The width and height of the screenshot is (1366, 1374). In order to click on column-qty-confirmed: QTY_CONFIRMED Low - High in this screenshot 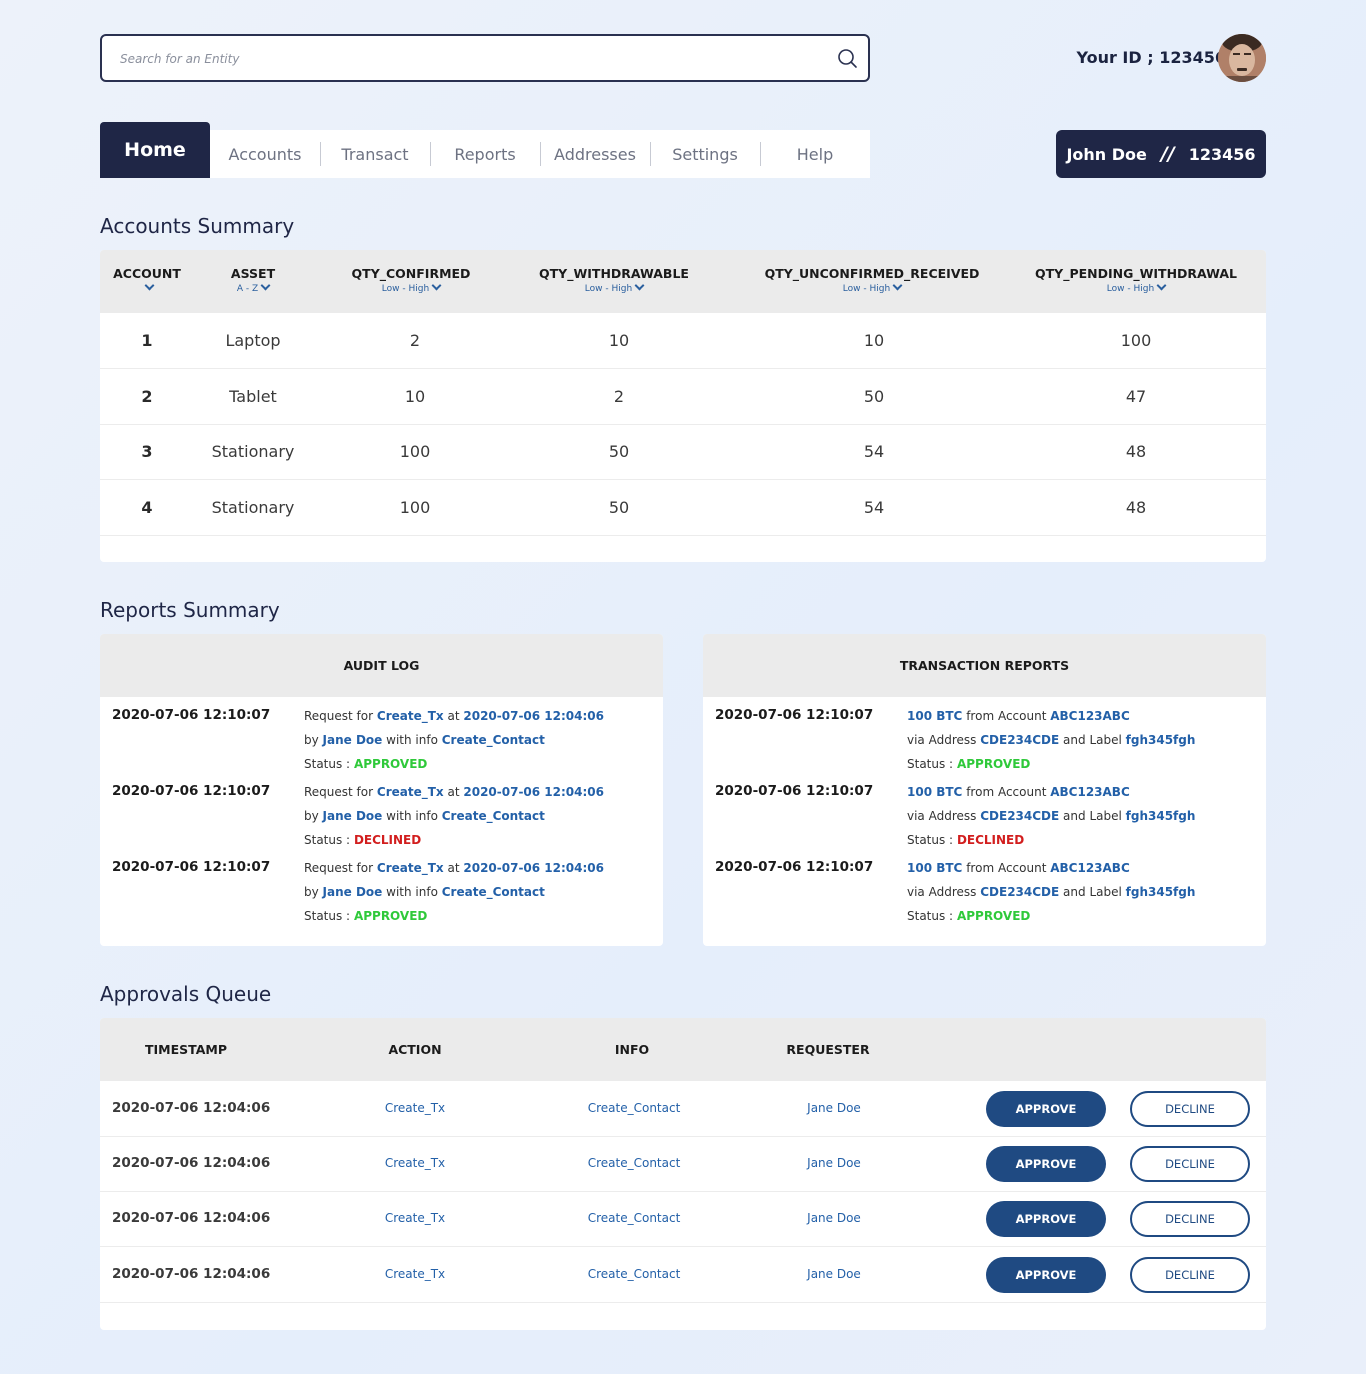, I will do `click(411, 281)`.